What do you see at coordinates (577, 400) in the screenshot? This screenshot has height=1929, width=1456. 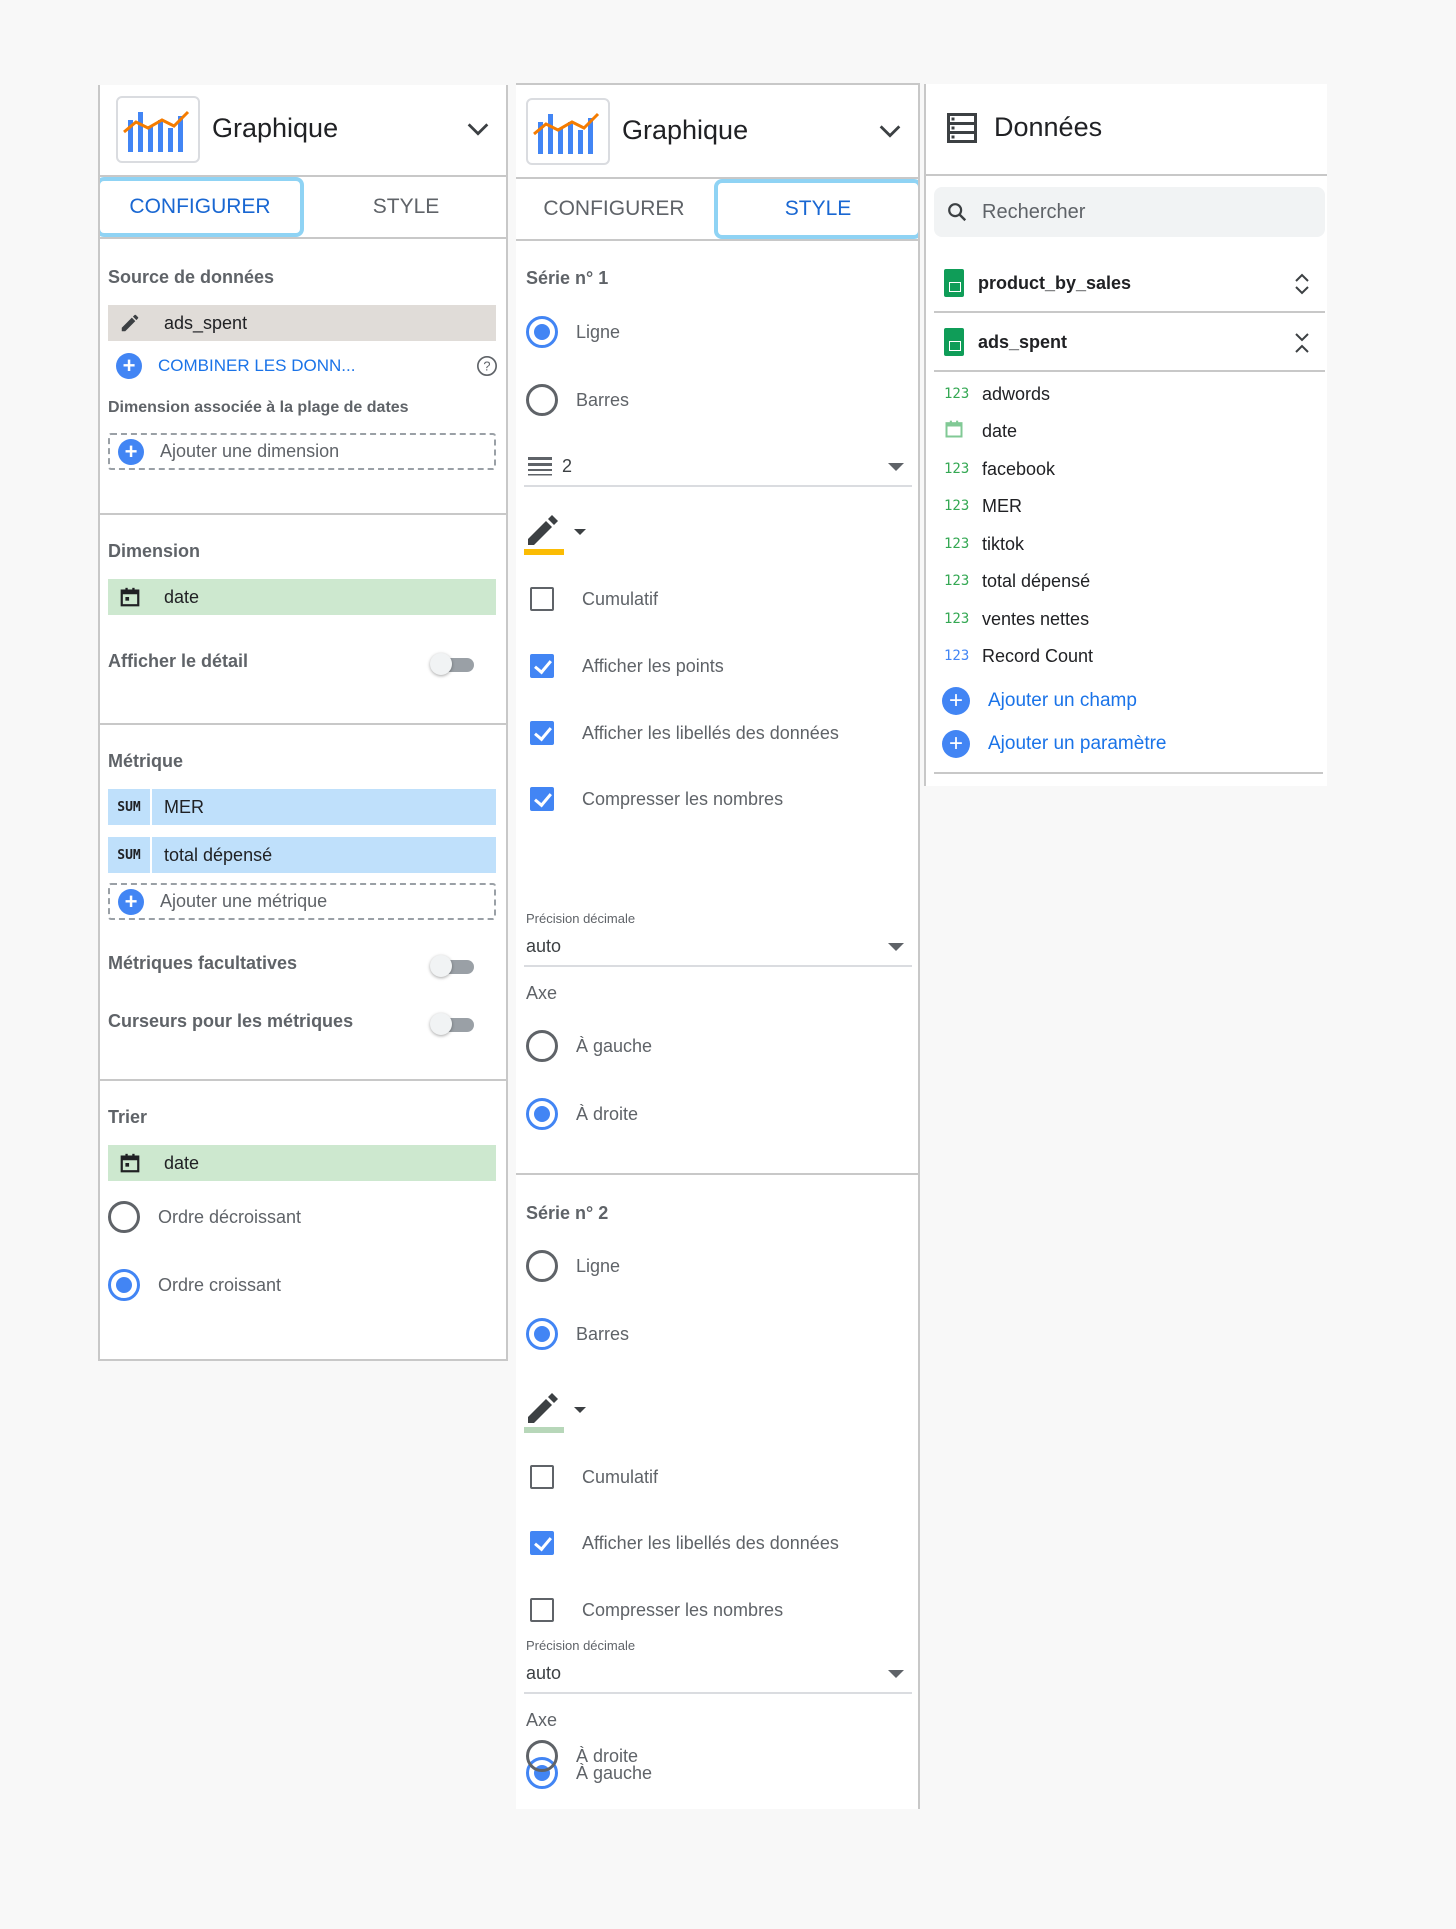 I see `series-1-bars-radio: Barres` at bounding box center [577, 400].